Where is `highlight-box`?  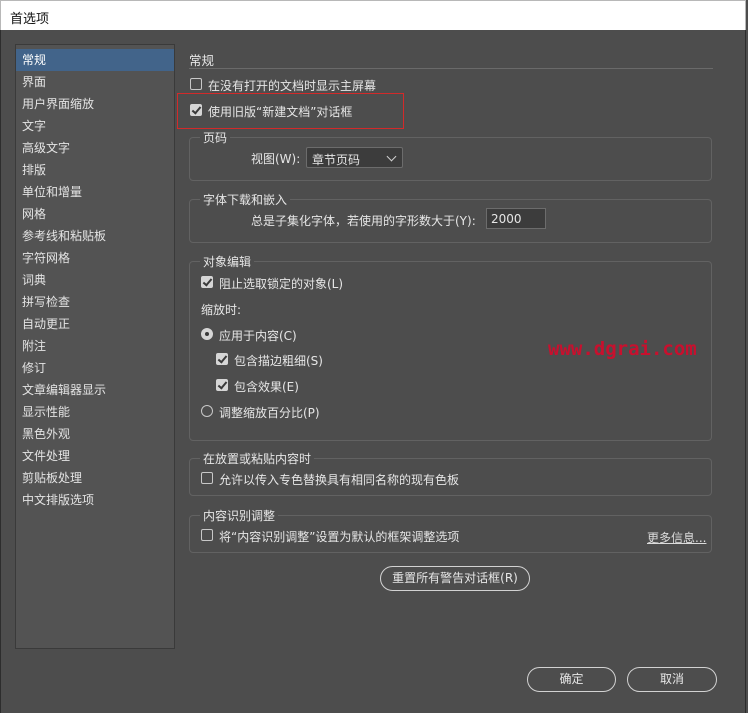
highlight-box is located at coordinates (290, 111).